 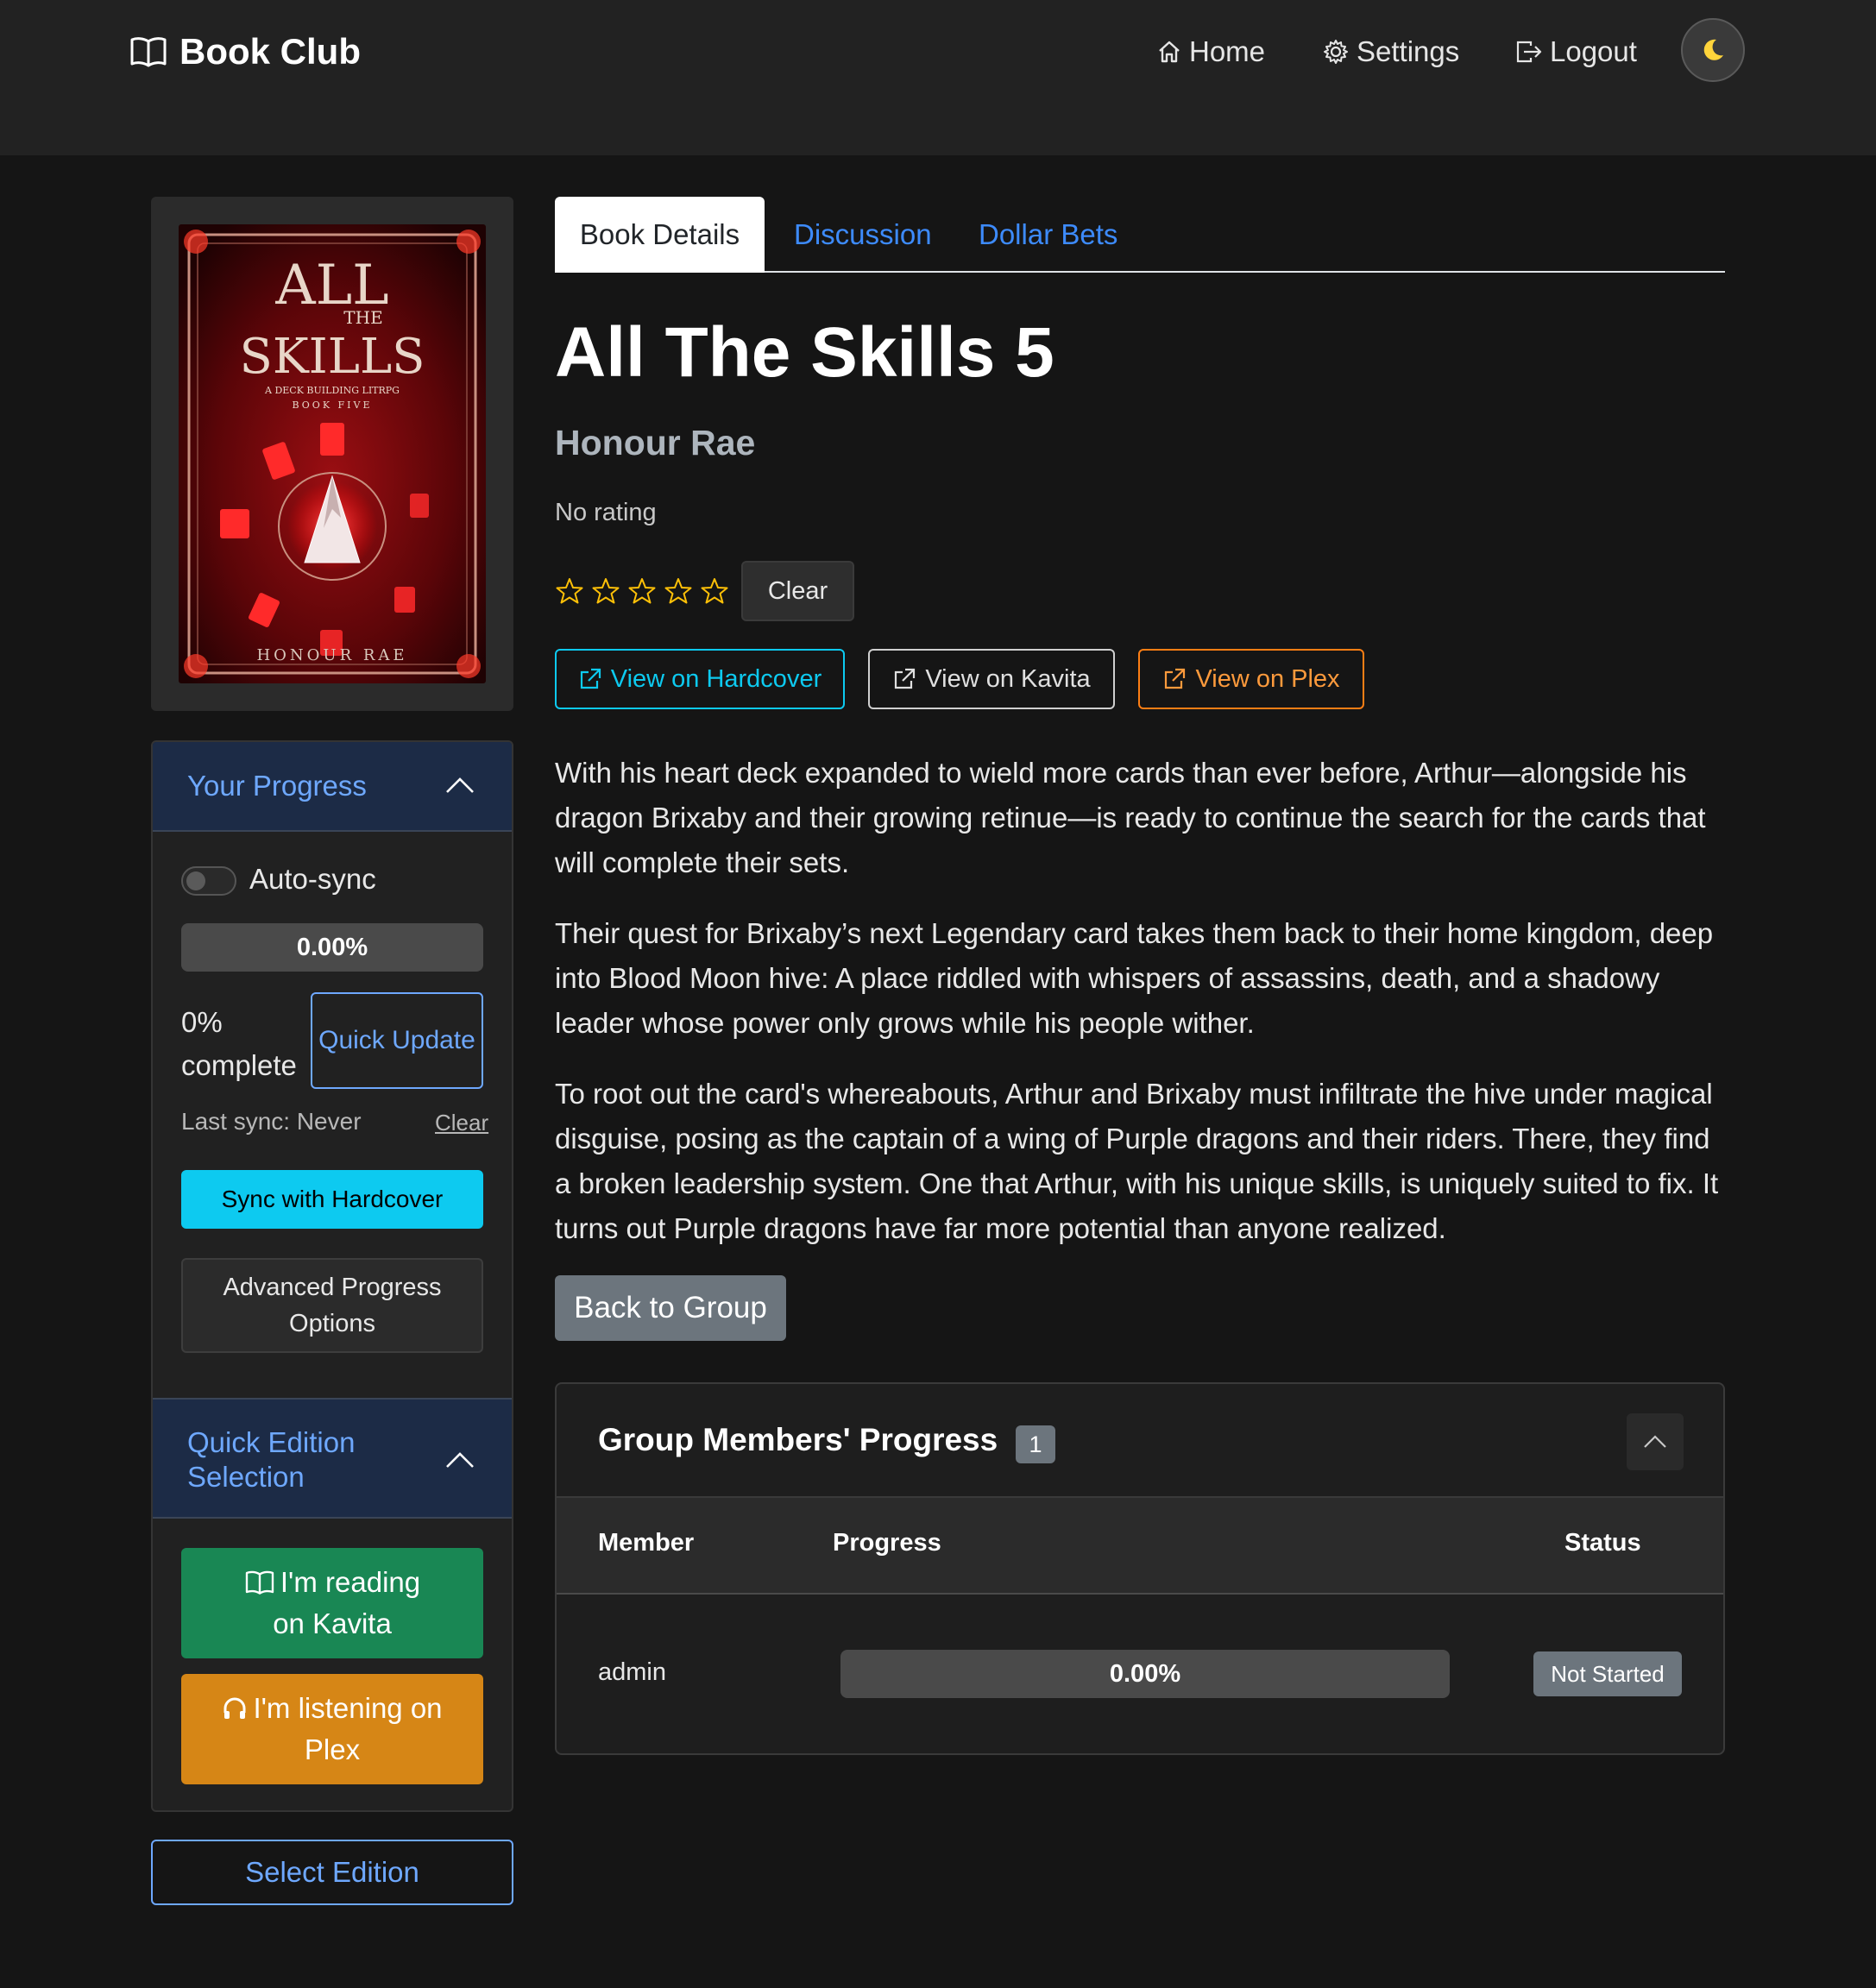 I want to click on view-on-hardcover-label: View on Hardcover, so click(x=716, y=678).